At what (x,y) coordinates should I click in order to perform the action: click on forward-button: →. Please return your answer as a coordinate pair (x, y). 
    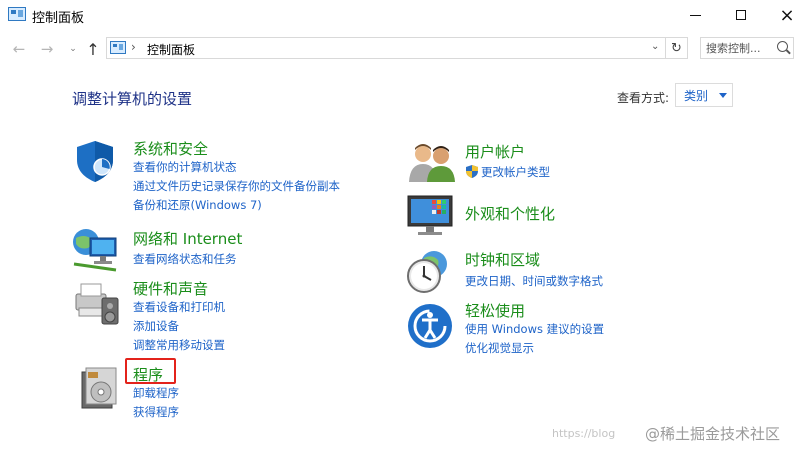
    Looking at the image, I should click on (47, 49).